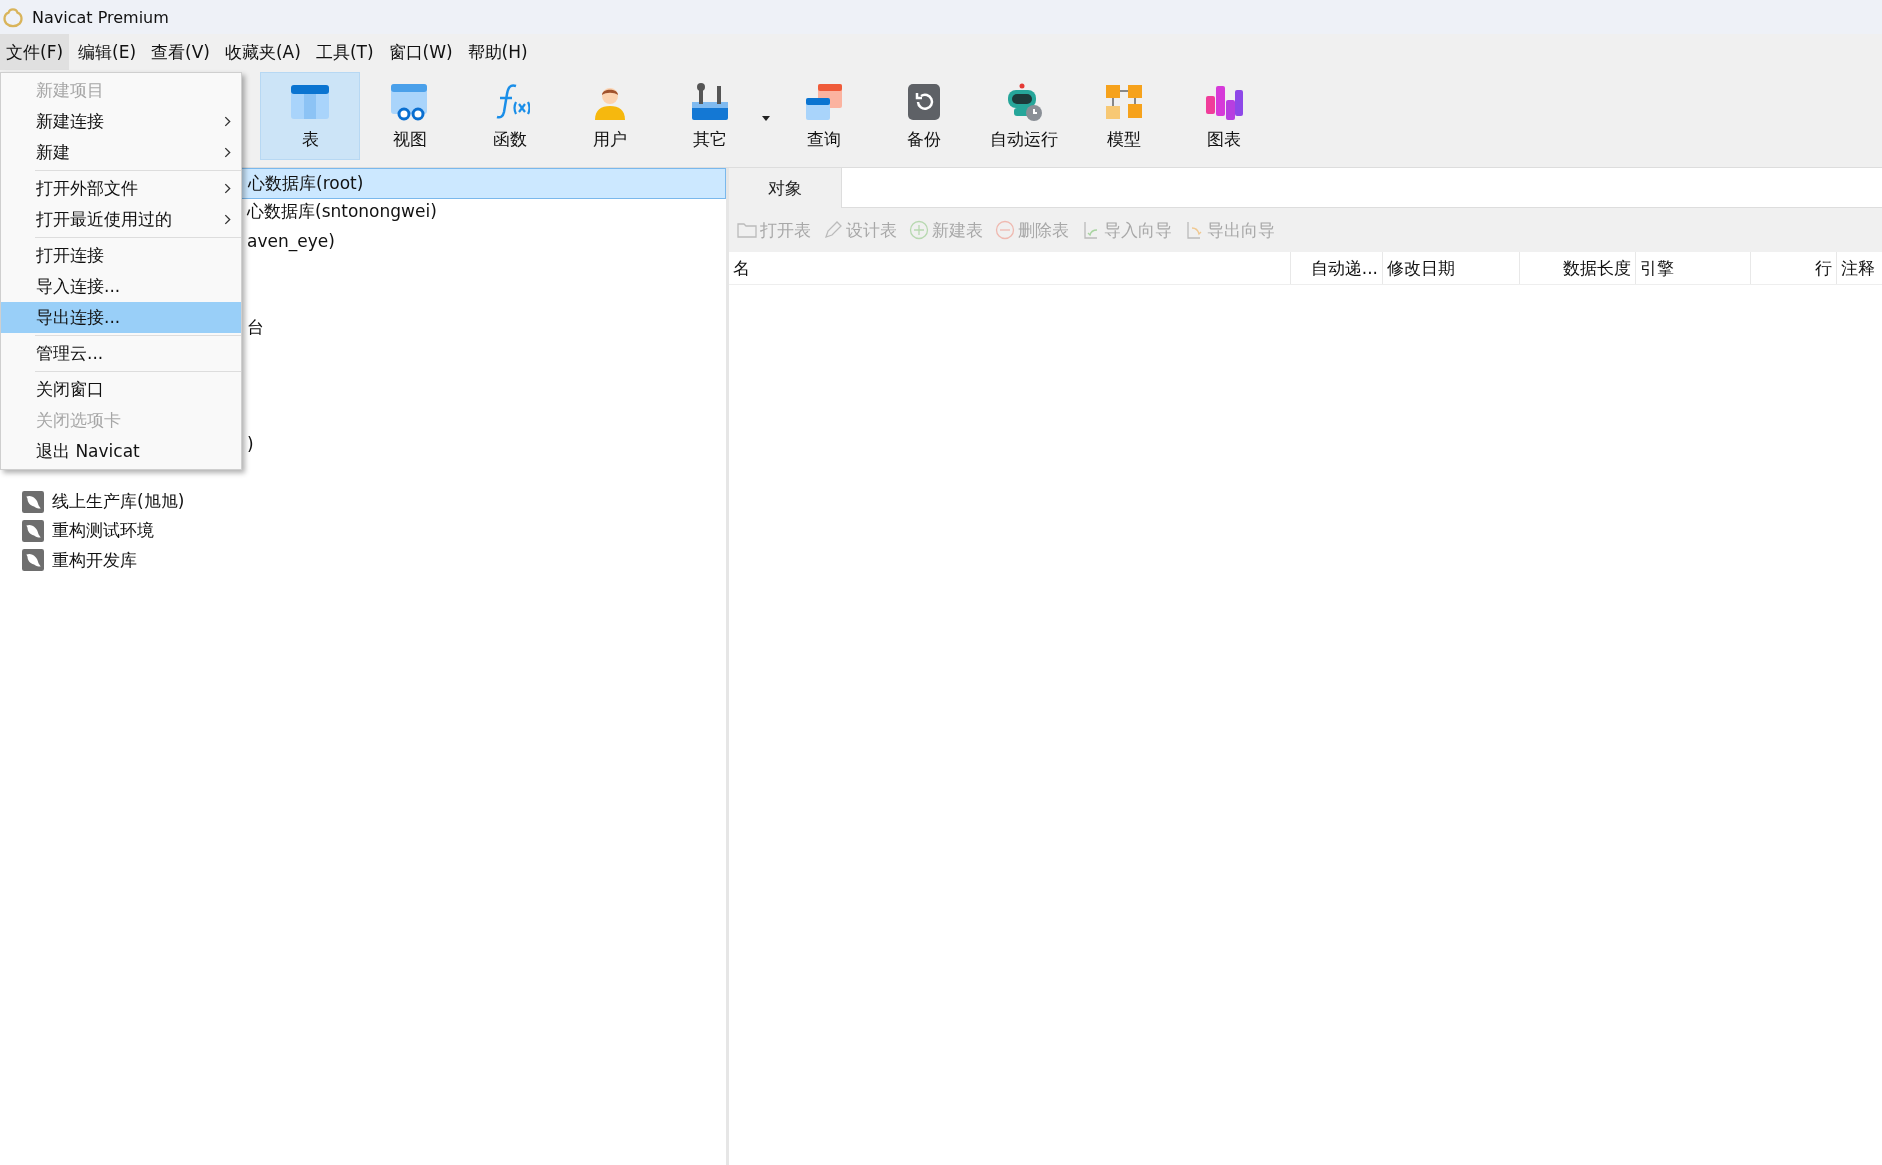  What do you see at coordinates (919, 230) in the screenshot?
I see `plus-icon` at bounding box center [919, 230].